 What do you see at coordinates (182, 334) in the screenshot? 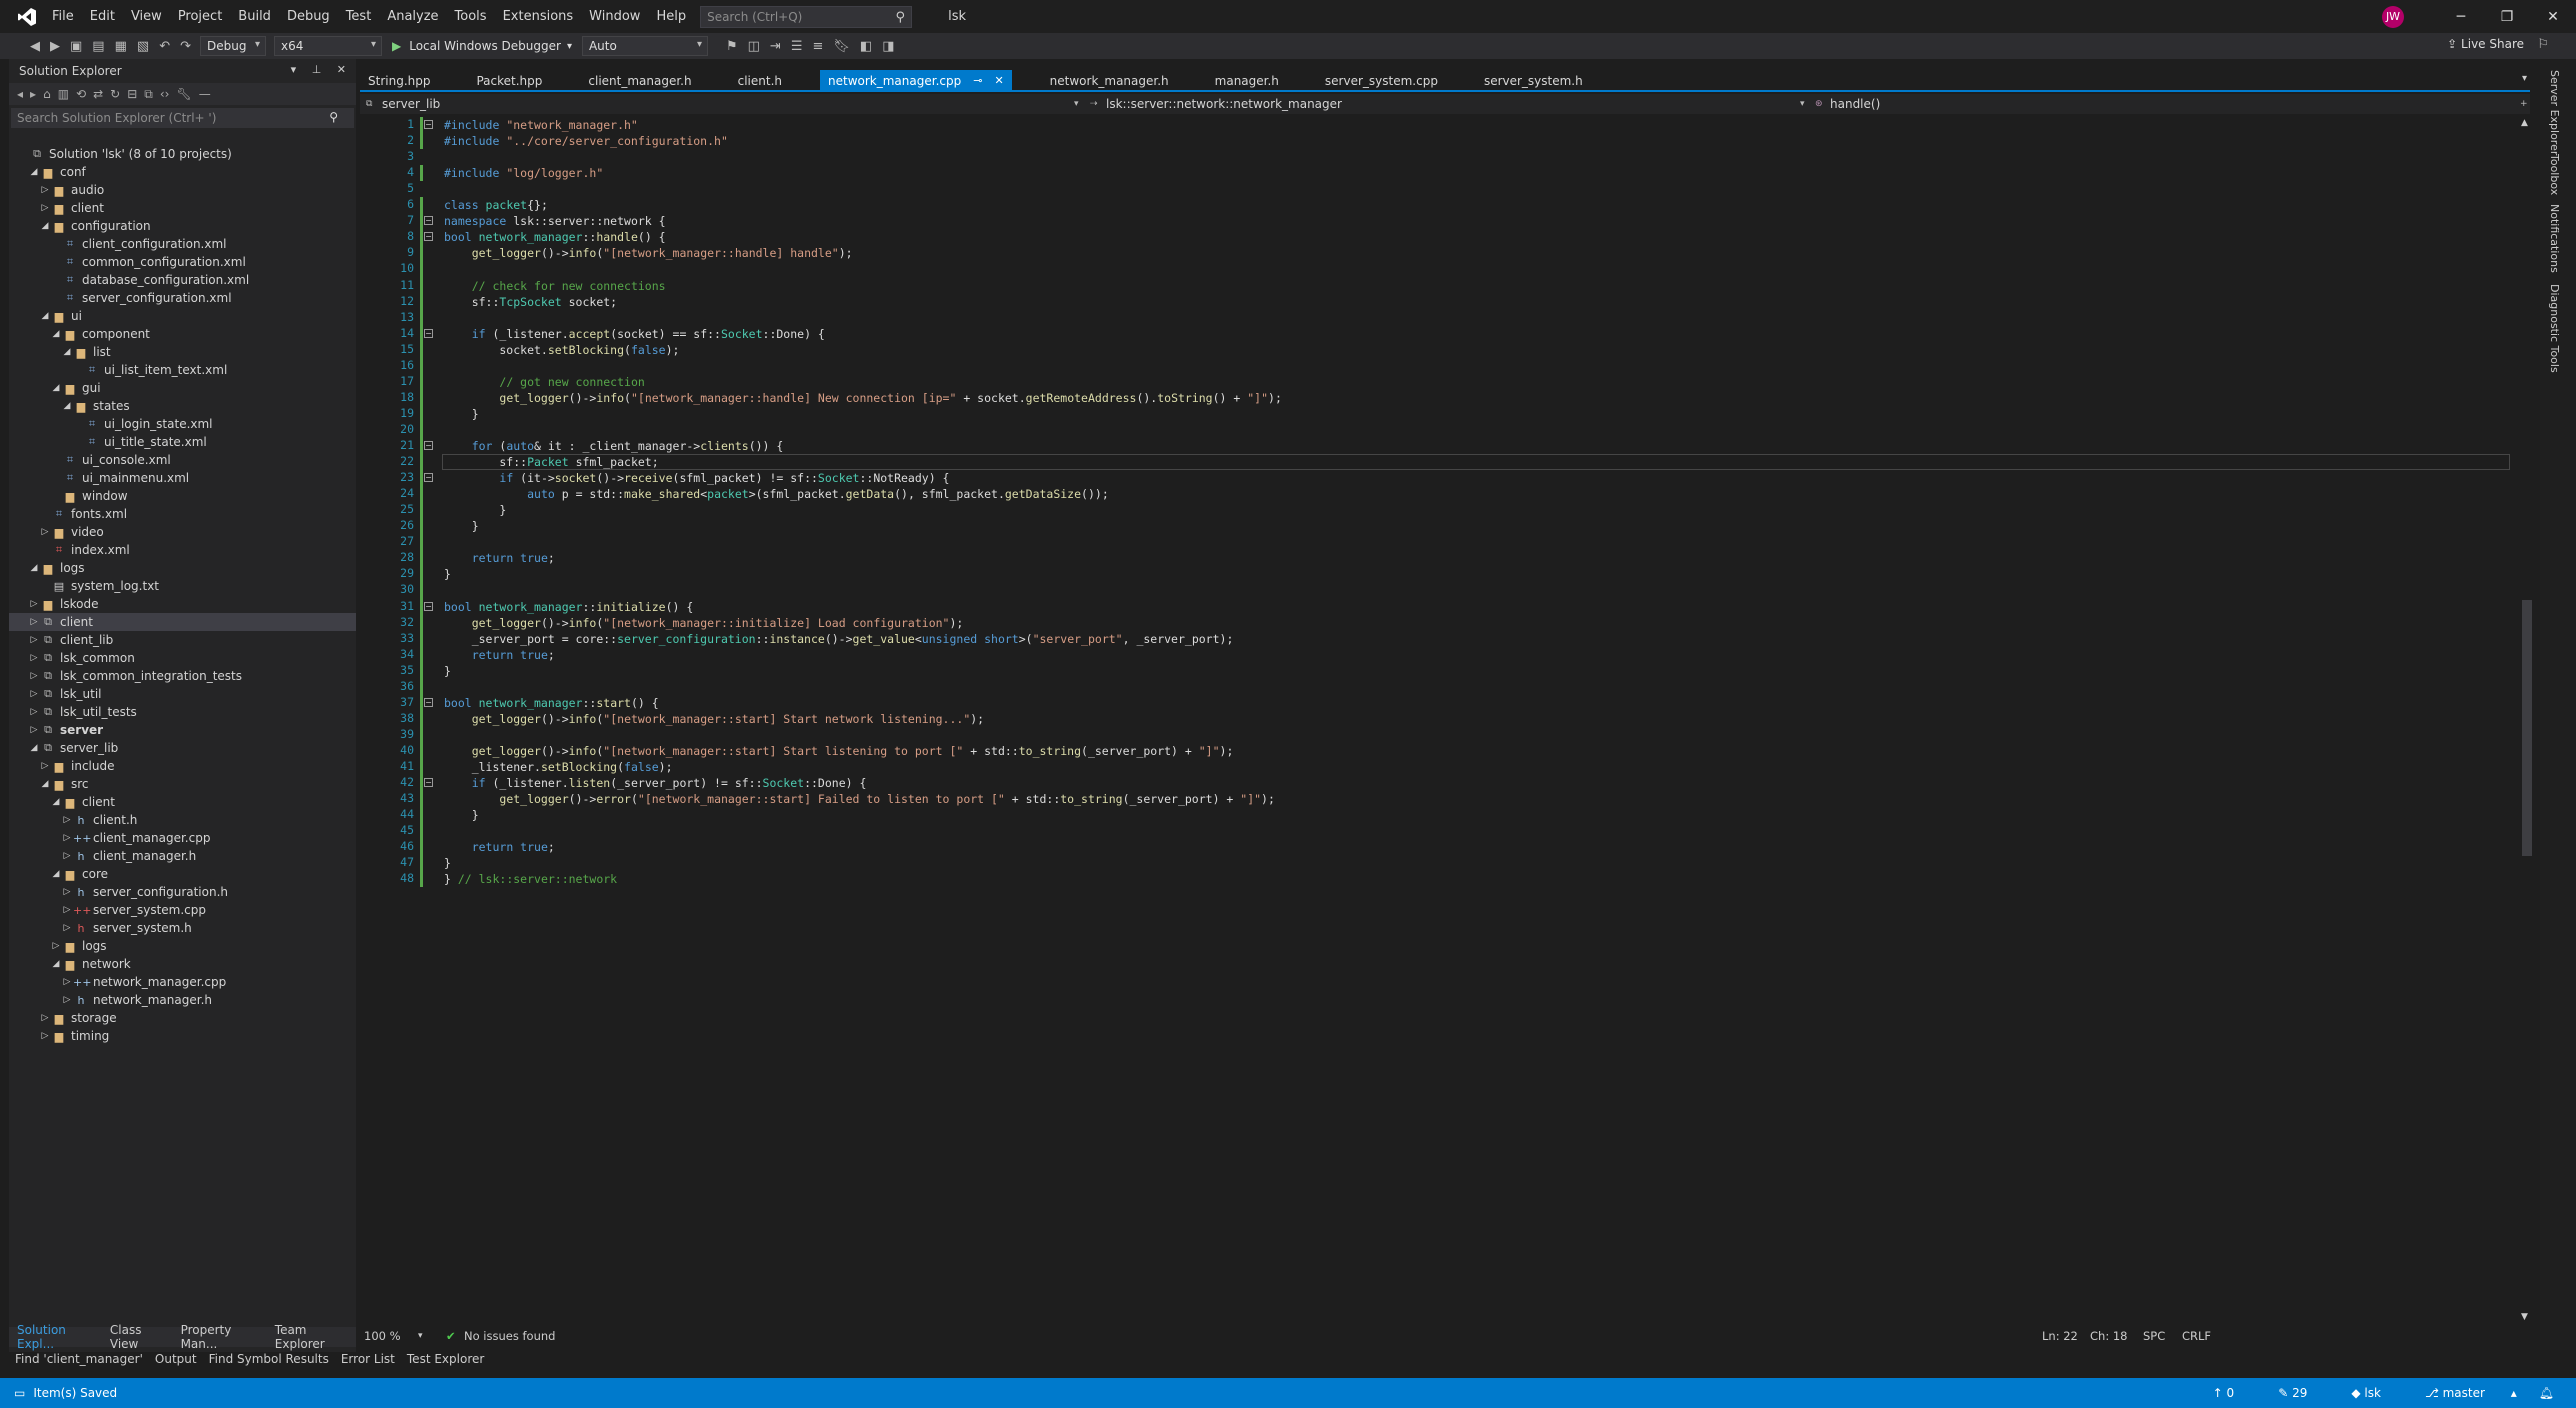
I see `tree-item: ◢ ▆ component` at bounding box center [182, 334].